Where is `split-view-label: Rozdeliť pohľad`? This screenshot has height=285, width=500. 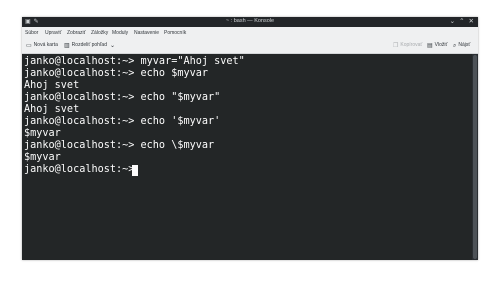
split-view-label: Rozdeliť pohľad is located at coordinates (89, 45).